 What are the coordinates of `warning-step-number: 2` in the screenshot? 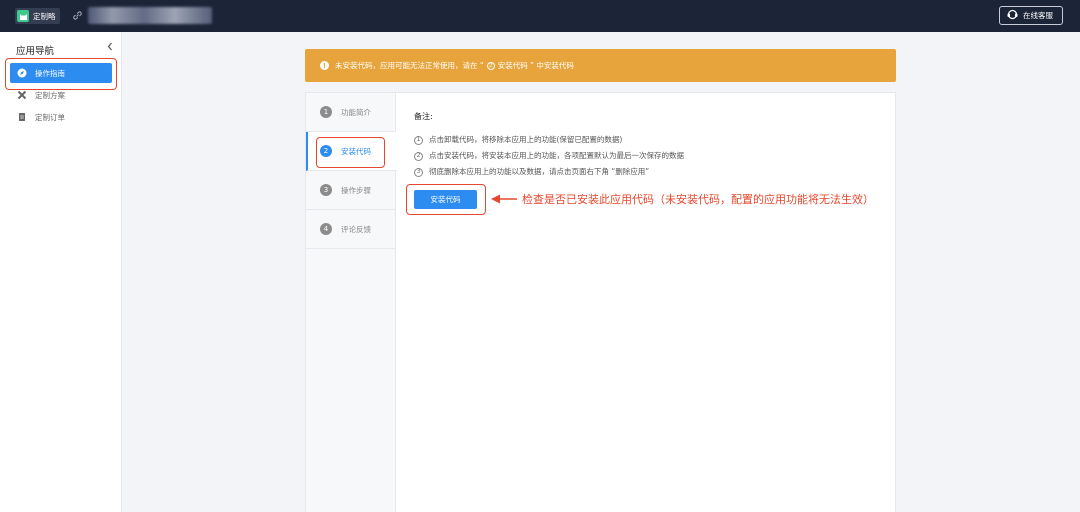 It's located at (490, 65).